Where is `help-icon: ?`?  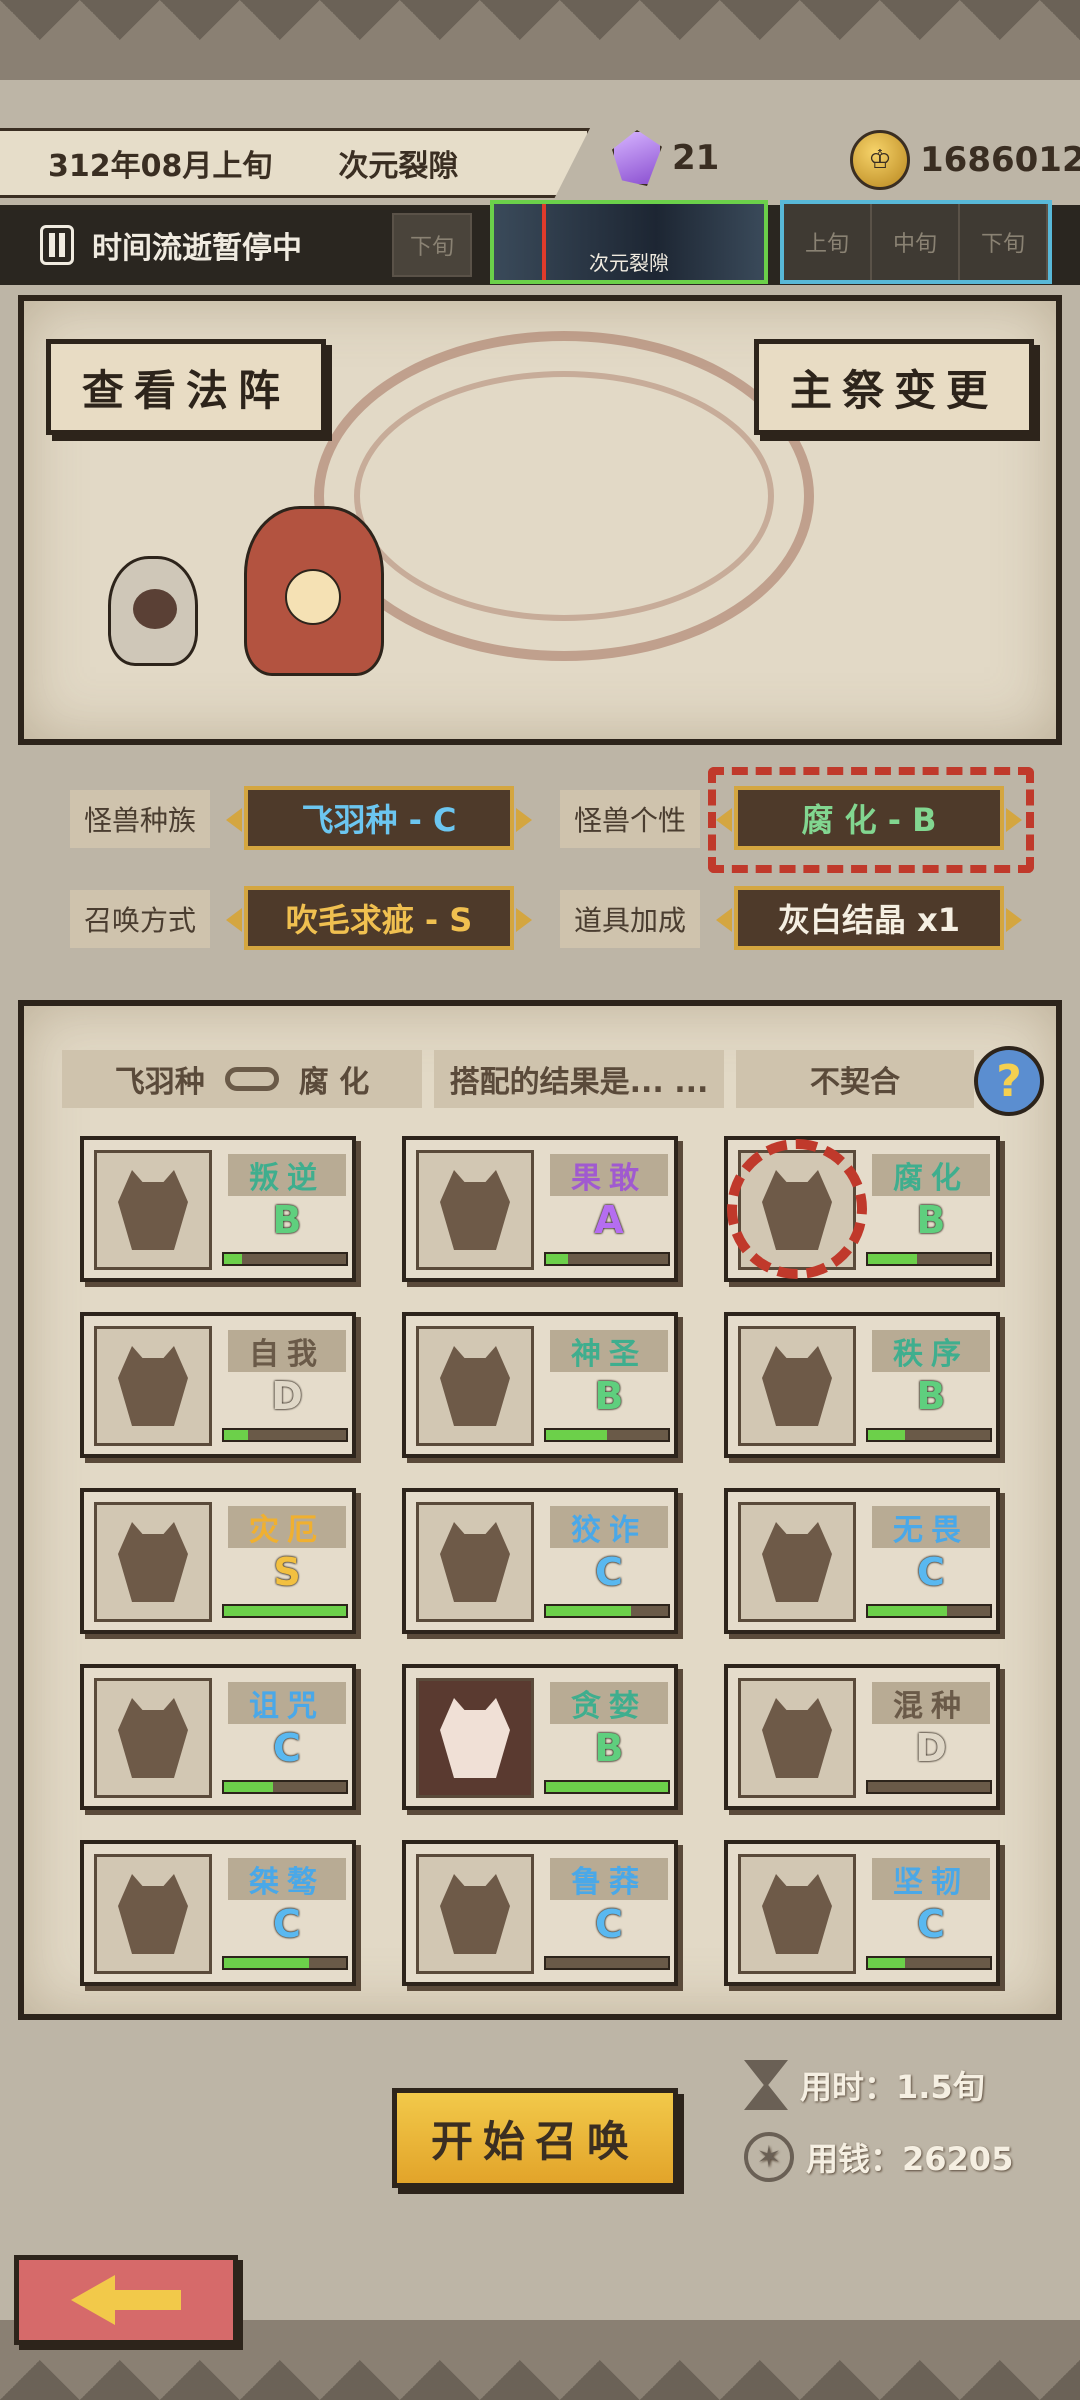
help-icon: ? is located at coordinates (1009, 1081).